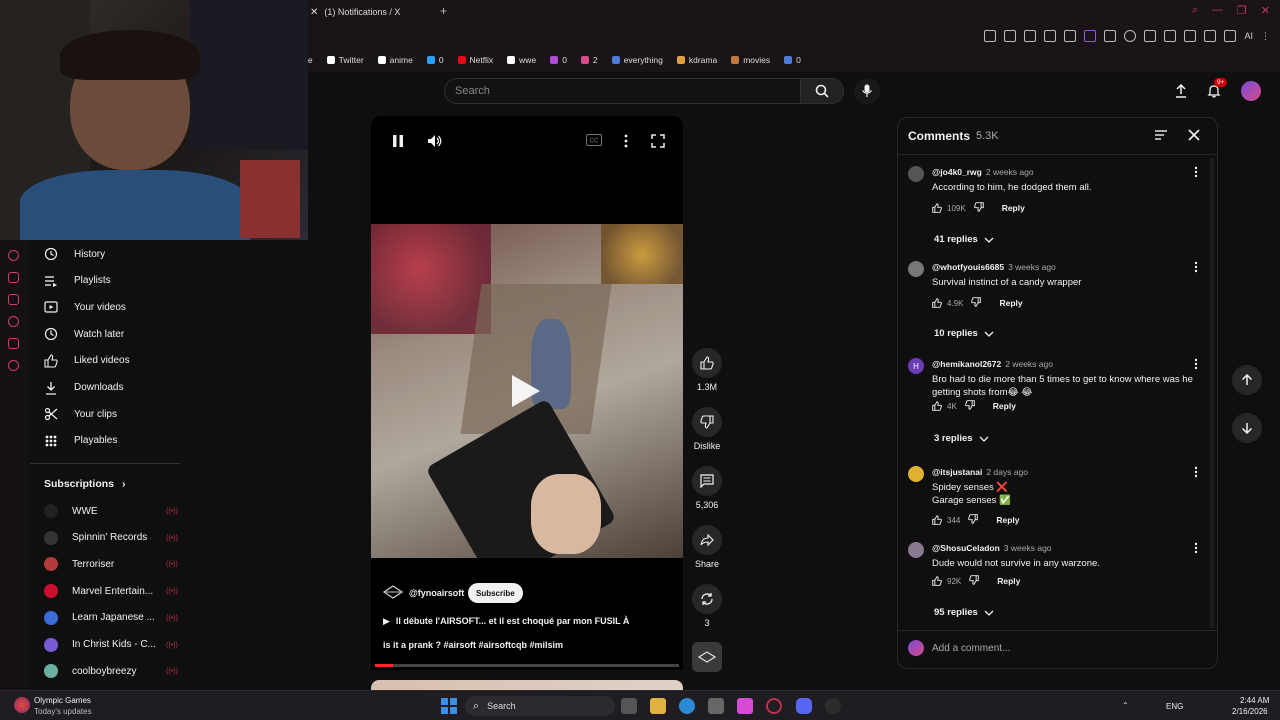 Image resolution: width=1280 pixels, height=720 pixels. I want to click on comment-like-button: 4.9K, so click(947, 303).